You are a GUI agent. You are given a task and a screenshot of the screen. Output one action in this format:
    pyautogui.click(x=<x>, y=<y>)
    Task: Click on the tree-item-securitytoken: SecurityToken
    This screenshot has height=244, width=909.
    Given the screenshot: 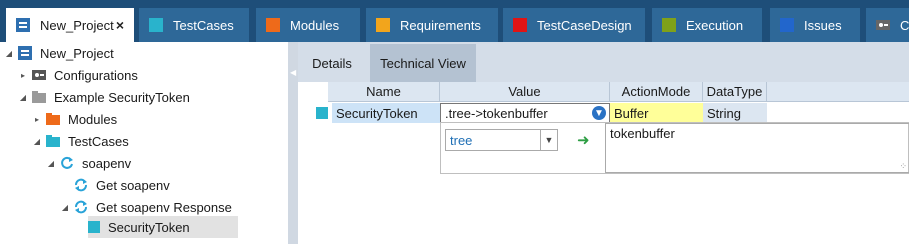 What is the action you would take?
    pyautogui.click(x=163, y=227)
    